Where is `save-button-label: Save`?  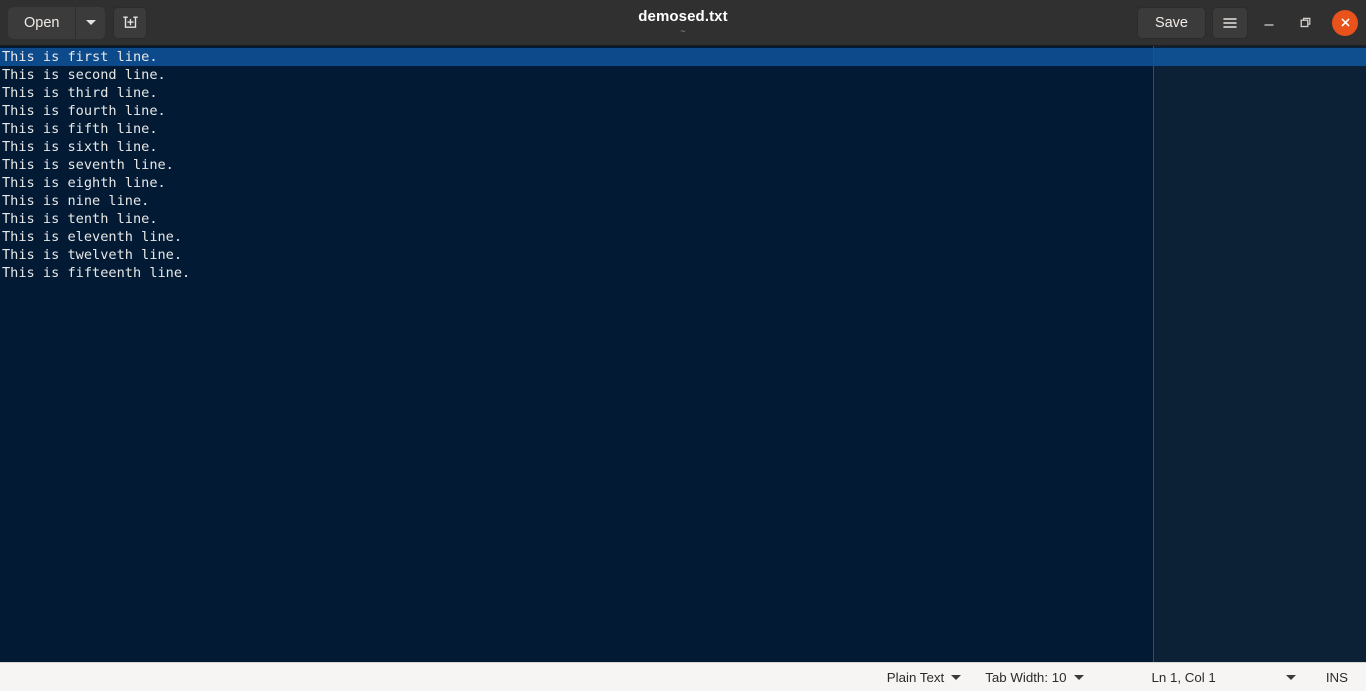
save-button-label: Save is located at coordinates (1171, 22).